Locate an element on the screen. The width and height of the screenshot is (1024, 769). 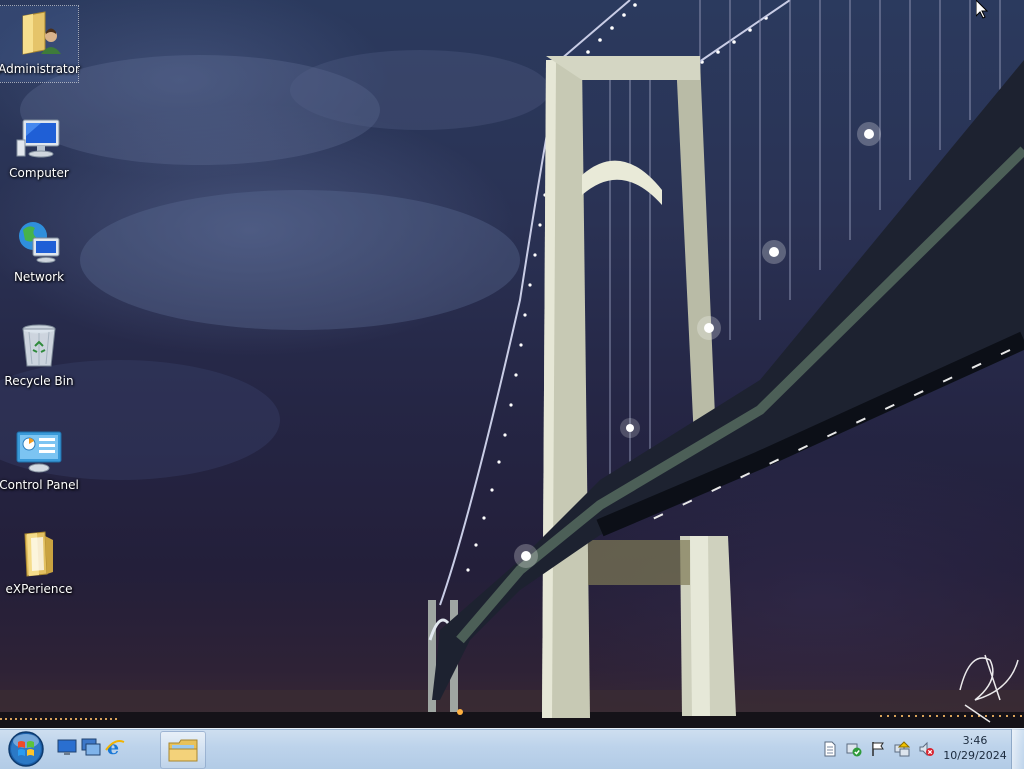
windows-explorer-icon is located at coordinates (183, 750).